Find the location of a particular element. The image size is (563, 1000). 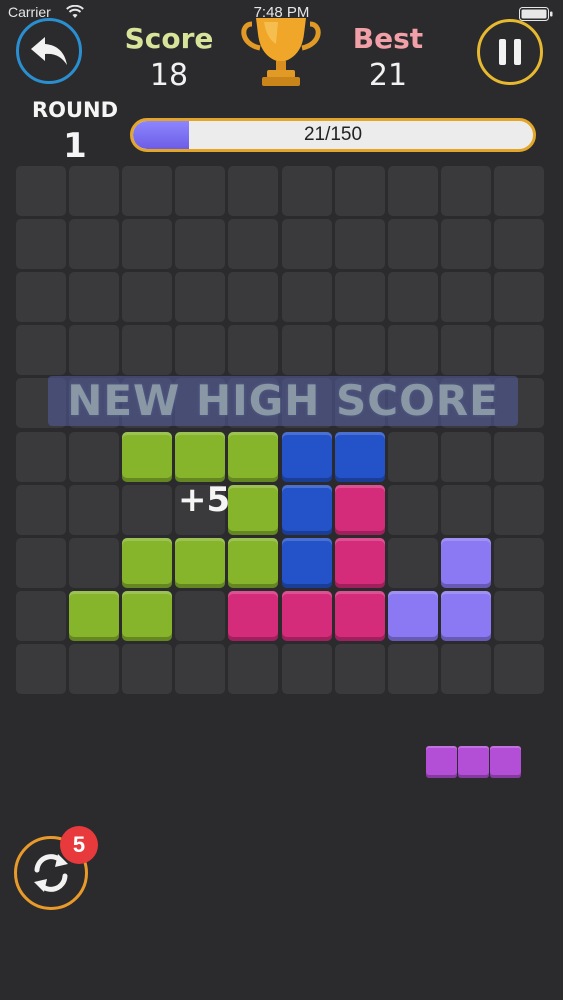

next-piece is located at coordinates (474, 762).